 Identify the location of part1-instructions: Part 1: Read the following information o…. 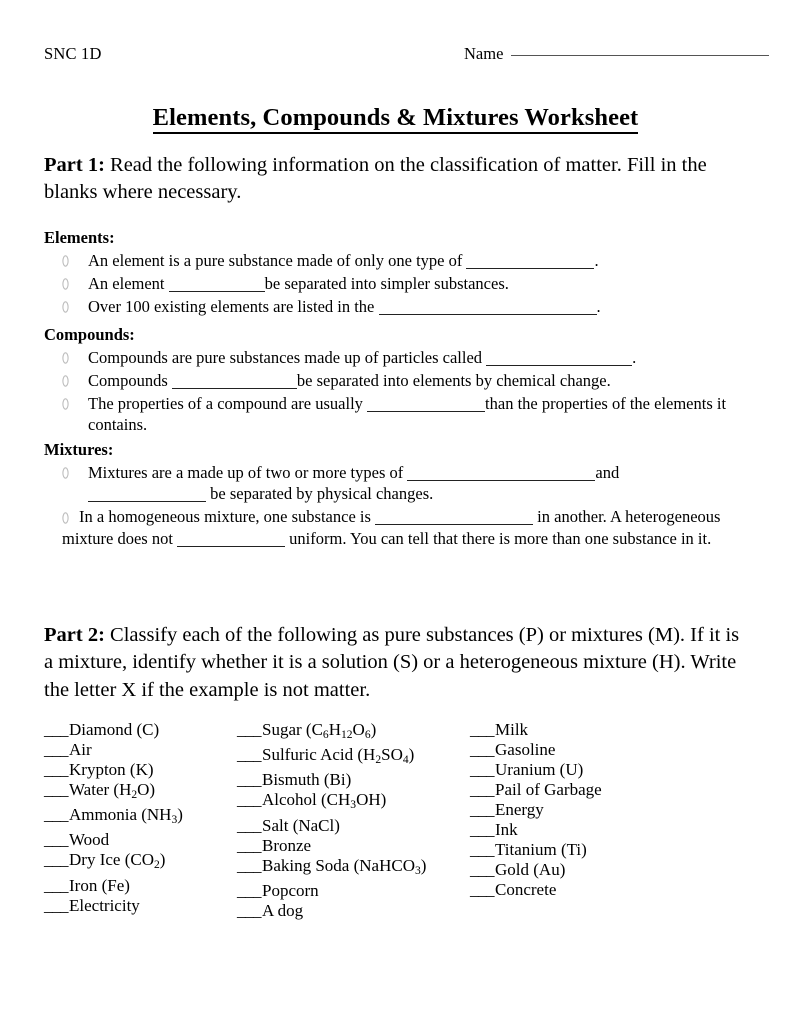
(394, 179).